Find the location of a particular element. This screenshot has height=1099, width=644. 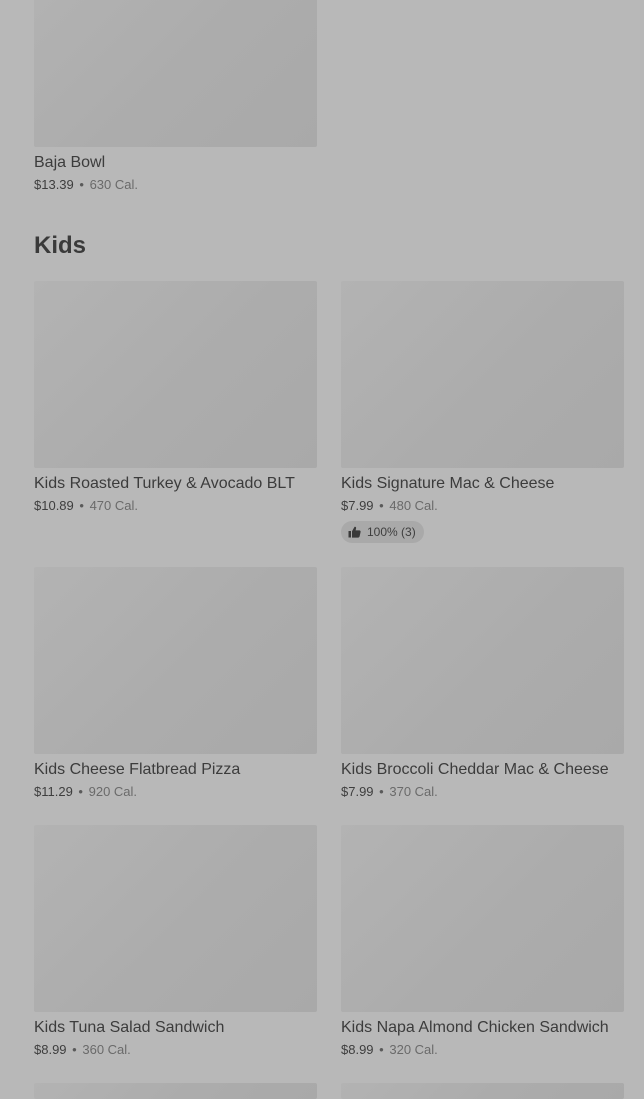

menu-item-calories: 360 Cal. is located at coordinates (106, 1049).